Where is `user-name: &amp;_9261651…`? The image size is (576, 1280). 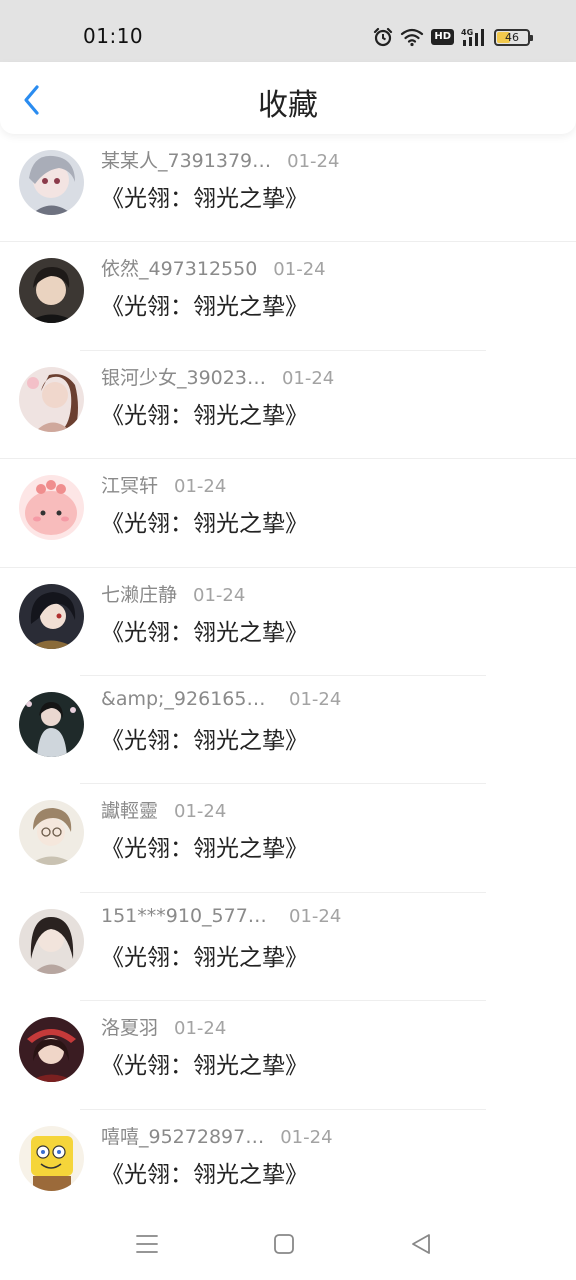 user-name: &amp;_9261651… is located at coordinates (187, 698).